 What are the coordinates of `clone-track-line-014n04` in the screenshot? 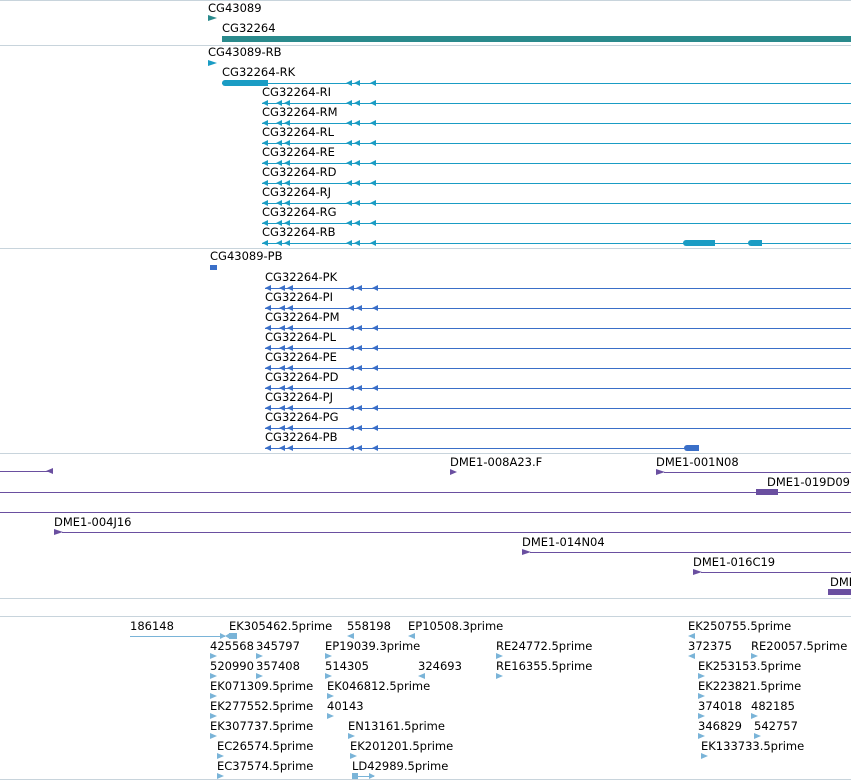 It's located at (690, 552).